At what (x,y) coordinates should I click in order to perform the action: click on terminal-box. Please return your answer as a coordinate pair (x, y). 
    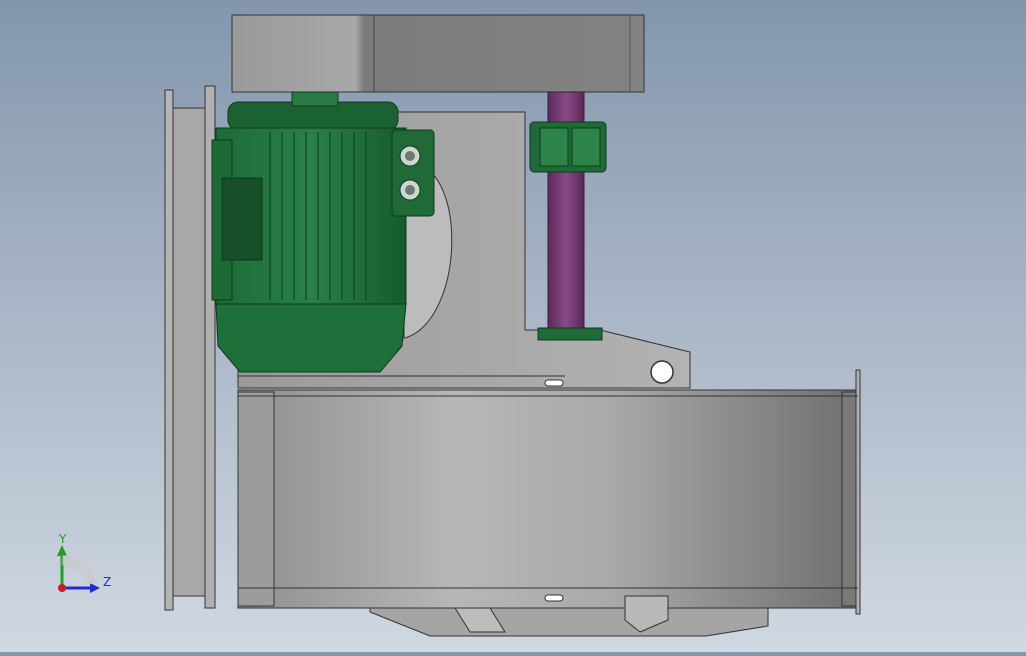
    Looking at the image, I should click on (413, 173).